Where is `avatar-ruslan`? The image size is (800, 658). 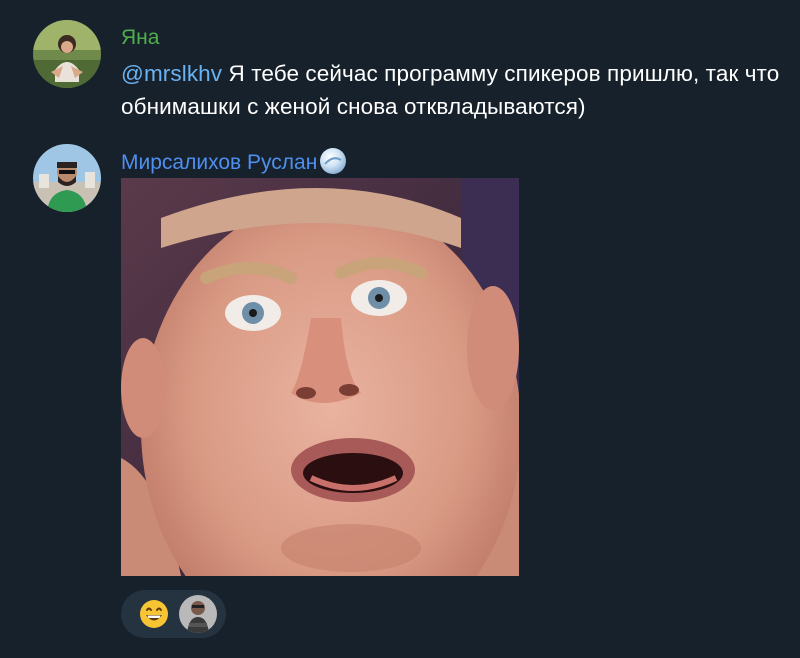
avatar-ruslan is located at coordinates (67, 178).